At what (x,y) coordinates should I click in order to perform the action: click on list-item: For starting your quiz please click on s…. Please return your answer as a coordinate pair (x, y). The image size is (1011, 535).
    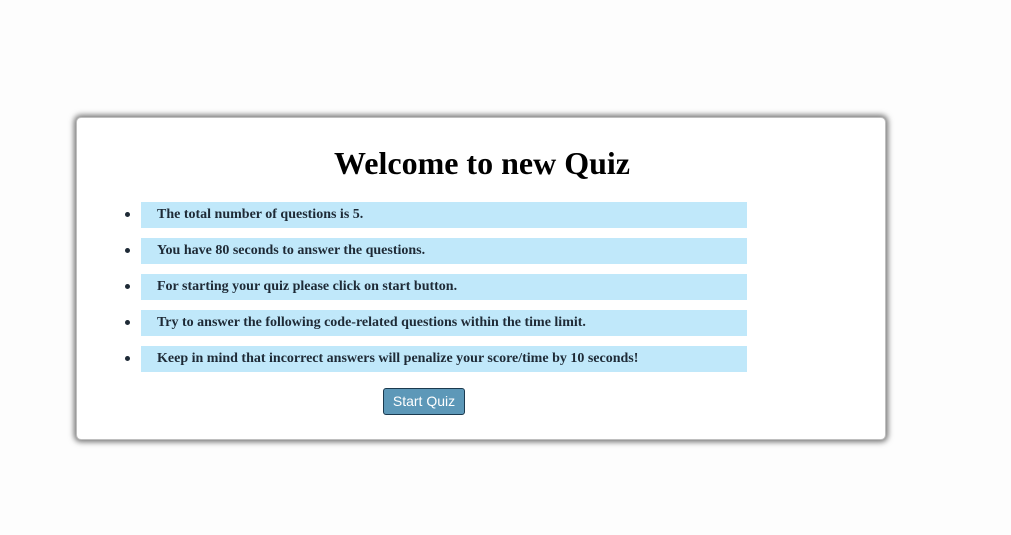
    Looking at the image, I should click on (436, 287).